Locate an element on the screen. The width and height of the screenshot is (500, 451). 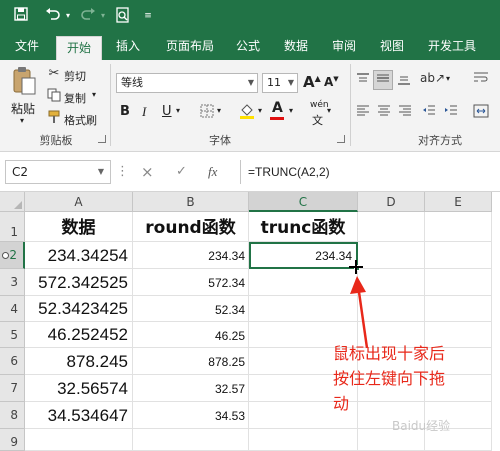
tab-formulas: 公式 is located at coordinates (248, 46).